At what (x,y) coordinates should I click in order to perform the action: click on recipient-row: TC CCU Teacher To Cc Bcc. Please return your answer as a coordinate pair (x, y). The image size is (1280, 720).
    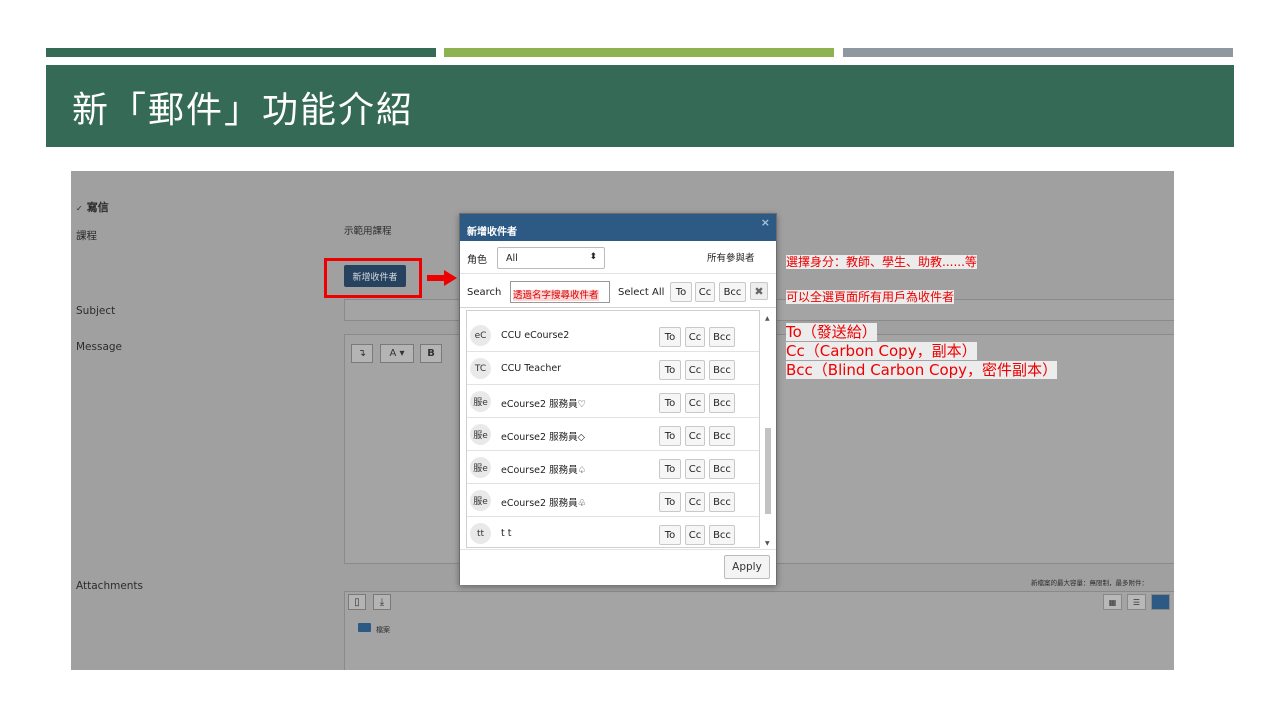
    Looking at the image, I should click on (613, 368).